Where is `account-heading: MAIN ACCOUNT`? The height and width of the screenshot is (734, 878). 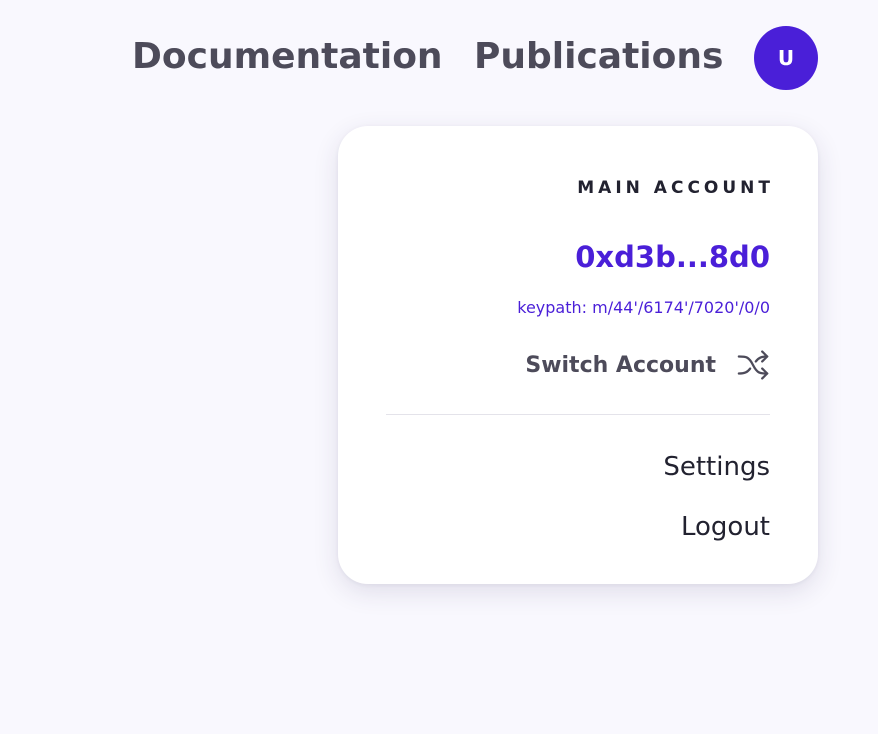
account-heading: MAIN ACCOUNT is located at coordinates (675, 188).